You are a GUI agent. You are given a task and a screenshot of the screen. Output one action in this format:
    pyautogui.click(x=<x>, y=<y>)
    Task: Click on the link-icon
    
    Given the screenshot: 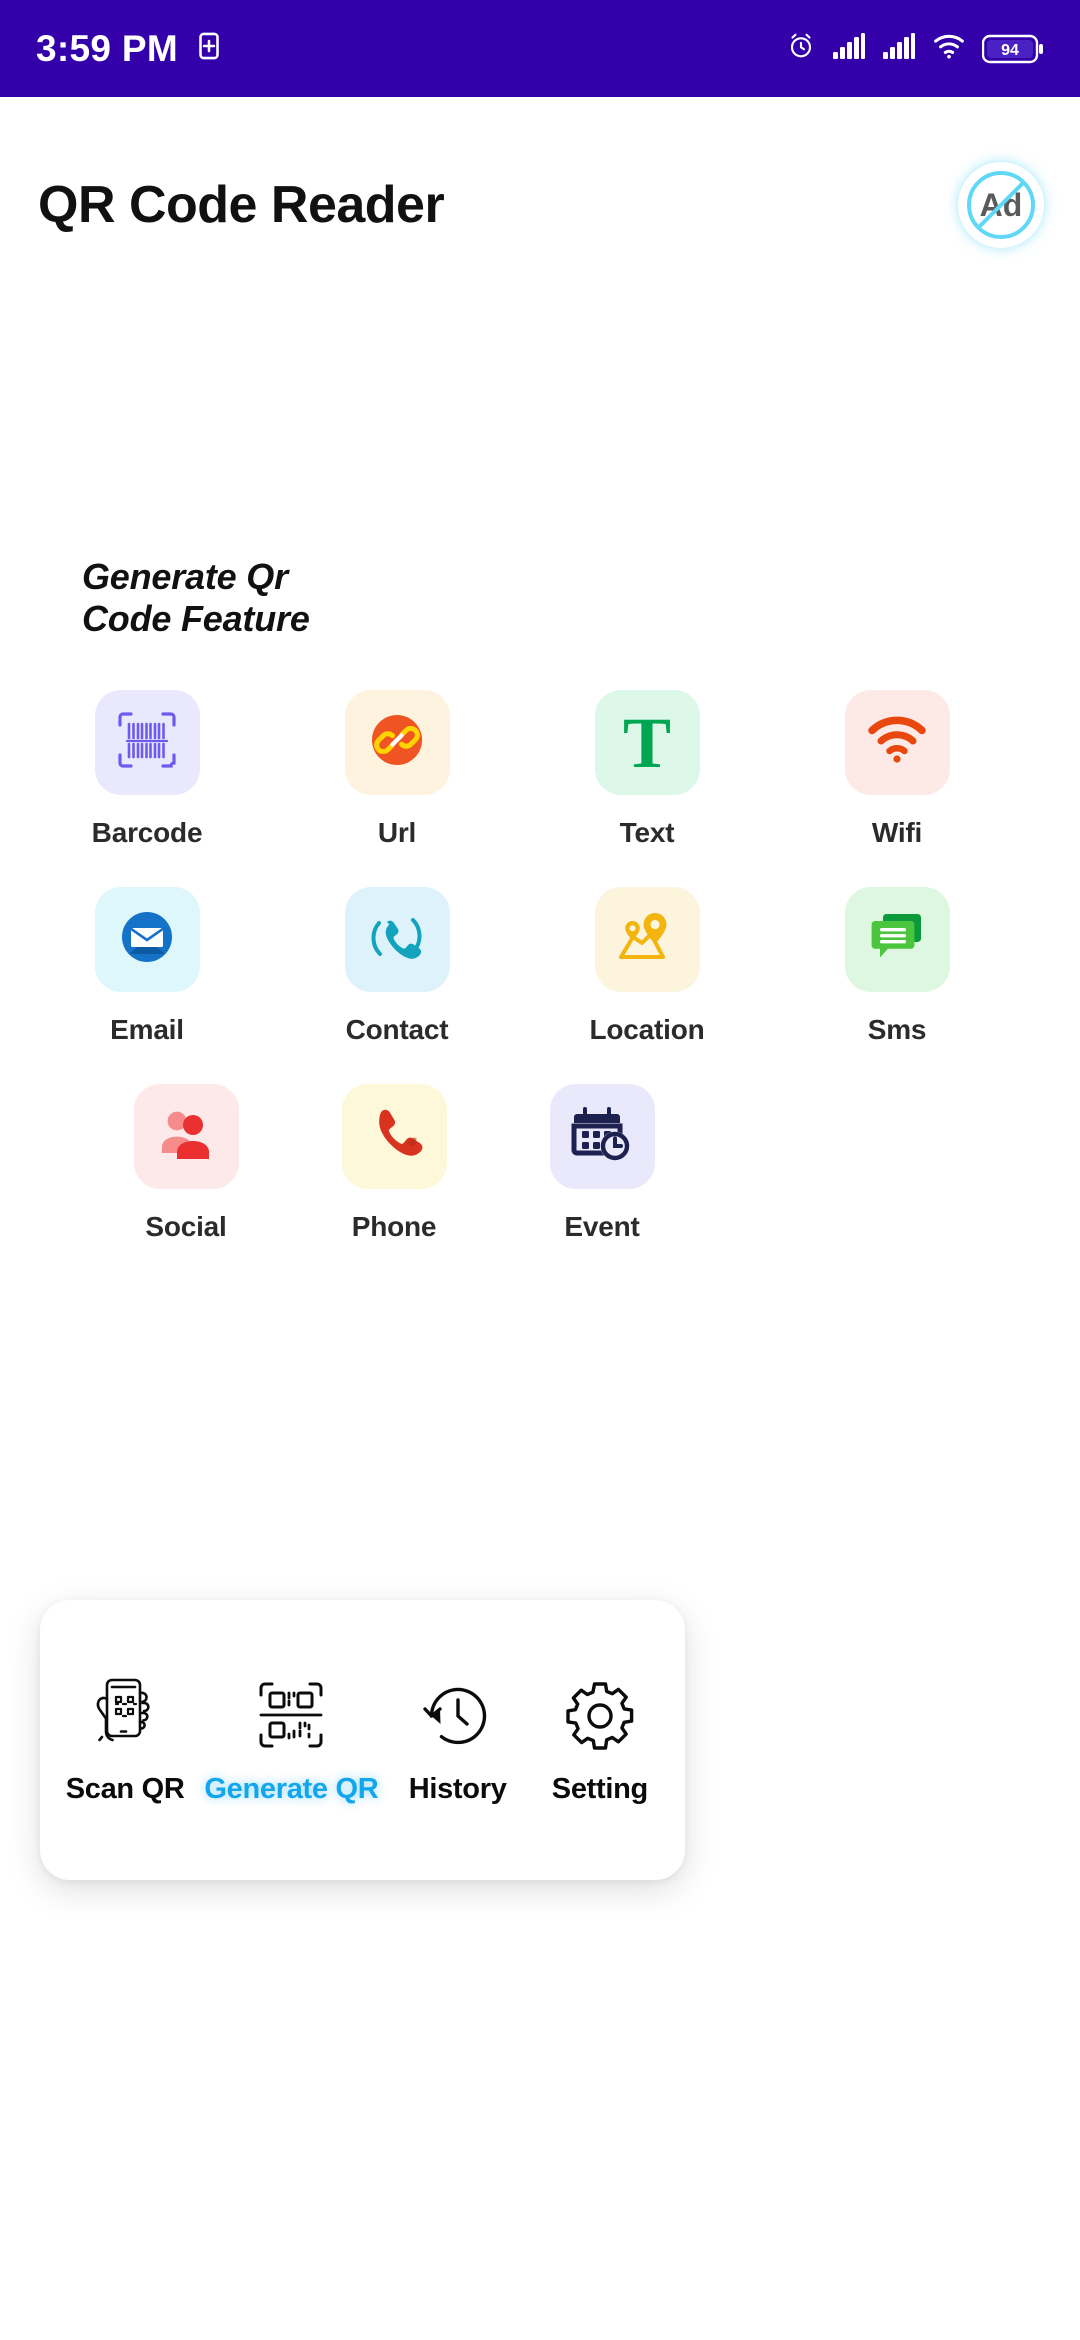 What is the action you would take?
    pyautogui.click(x=397, y=742)
    